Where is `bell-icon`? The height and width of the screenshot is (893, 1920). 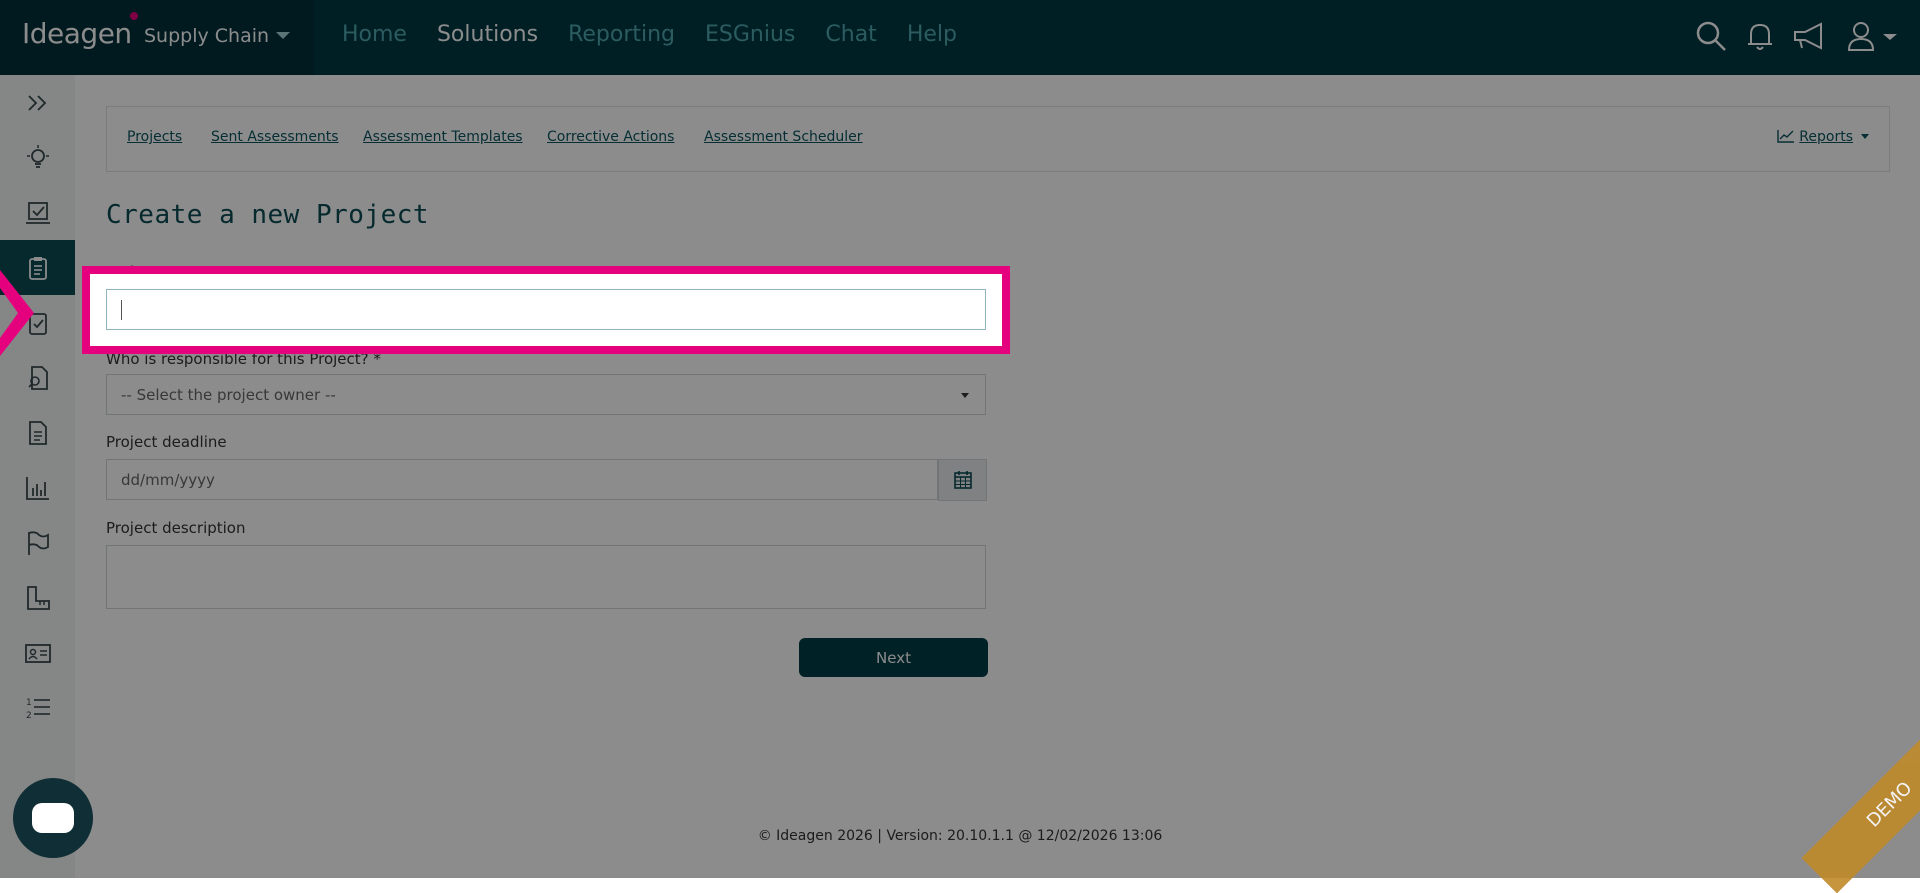
bell-icon is located at coordinates (1760, 36).